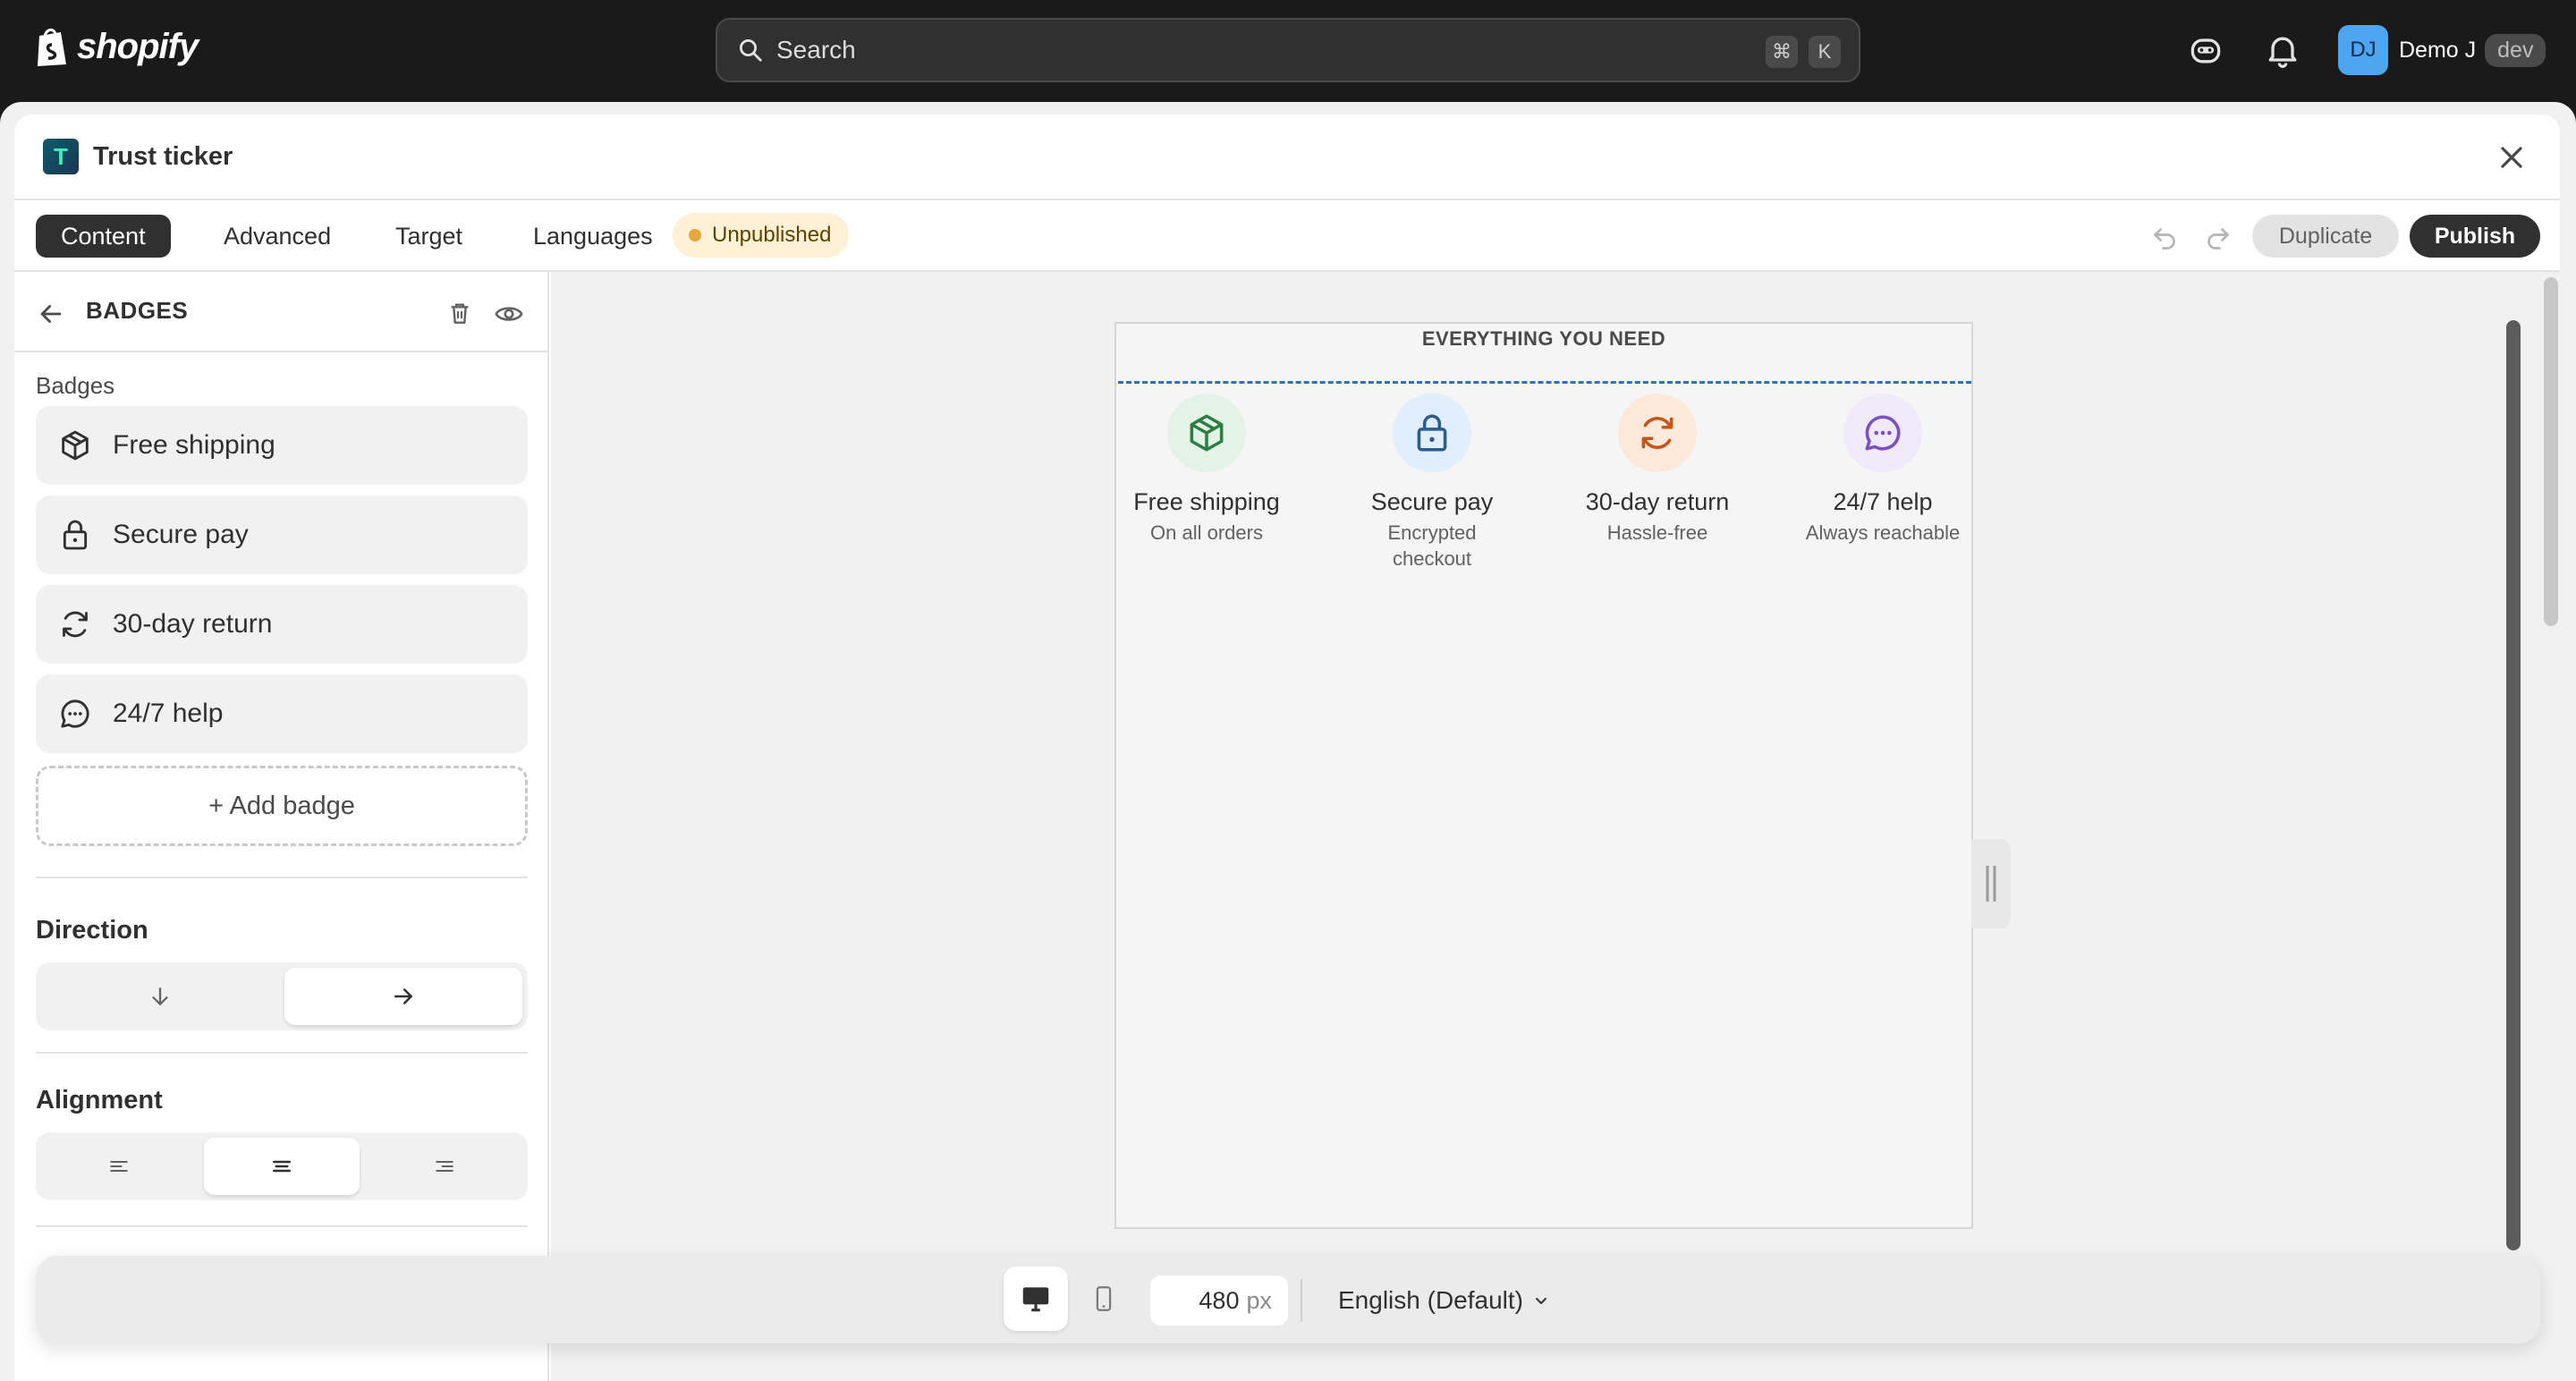 This screenshot has width=2576, height=1381. What do you see at coordinates (52, 47) in the screenshot?
I see `shopify-bag-icon` at bounding box center [52, 47].